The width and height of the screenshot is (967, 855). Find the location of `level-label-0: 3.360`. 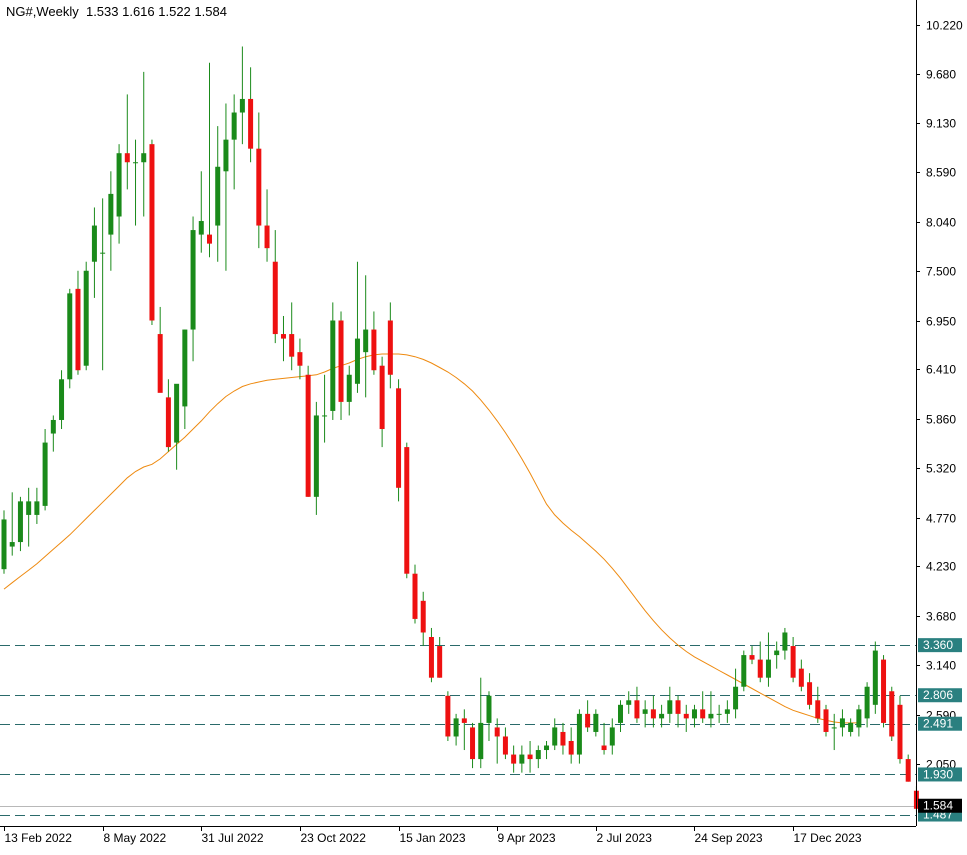

level-label-0: 3.360 is located at coordinates (940, 645).